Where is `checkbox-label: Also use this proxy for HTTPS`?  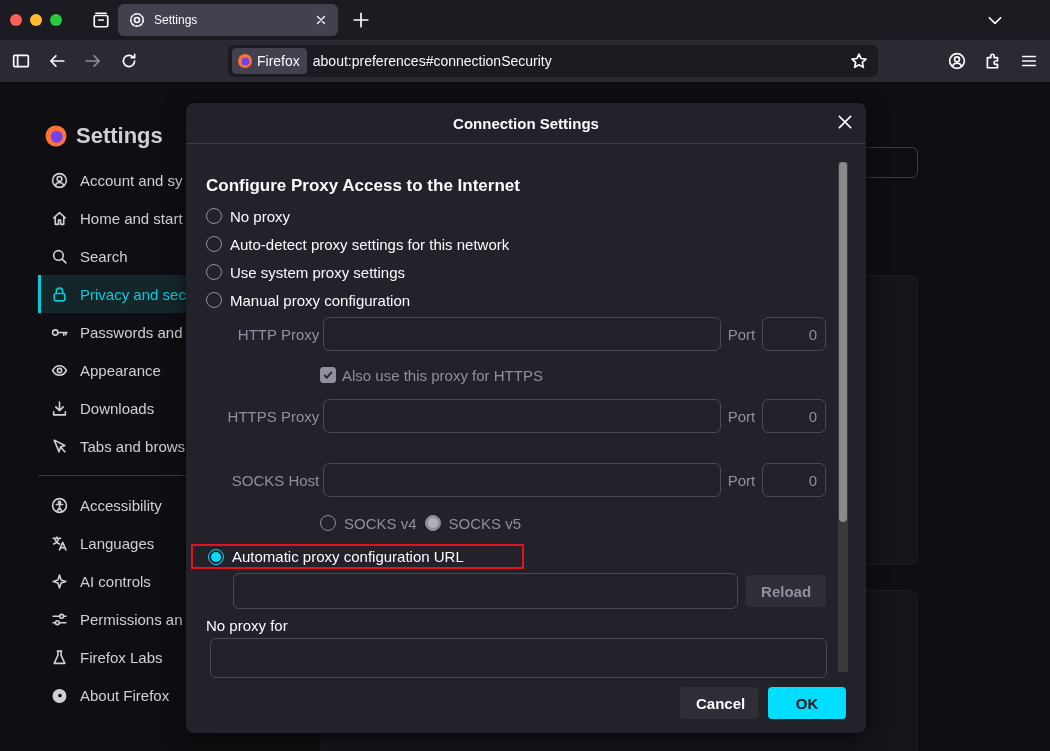 checkbox-label: Also use this proxy for HTTPS is located at coordinates (442, 375).